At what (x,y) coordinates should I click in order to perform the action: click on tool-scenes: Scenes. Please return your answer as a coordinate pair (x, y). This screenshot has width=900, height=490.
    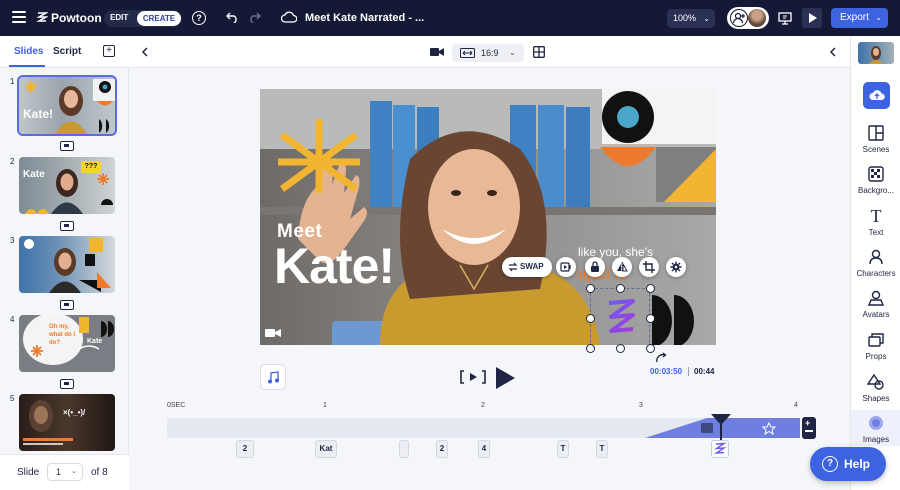
    Looking at the image, I should click on (875, 139).